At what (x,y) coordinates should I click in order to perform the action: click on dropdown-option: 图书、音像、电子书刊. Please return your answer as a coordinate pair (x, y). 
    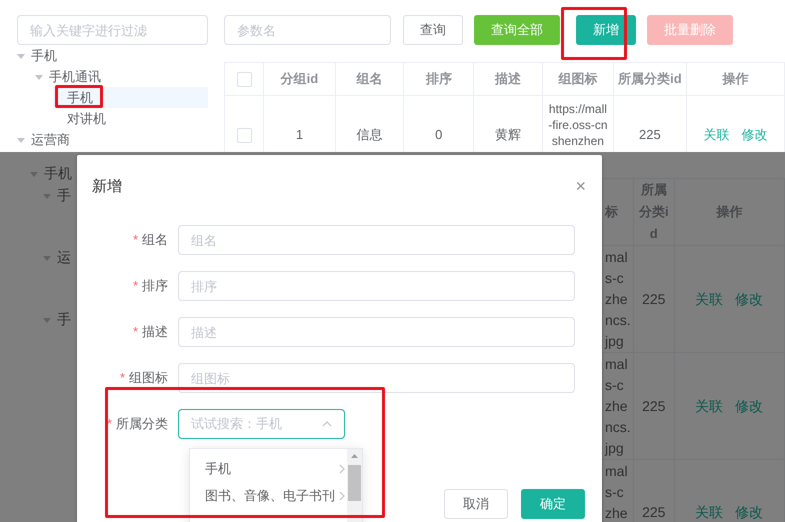
    Looking at the image, I should click on (267, 495).